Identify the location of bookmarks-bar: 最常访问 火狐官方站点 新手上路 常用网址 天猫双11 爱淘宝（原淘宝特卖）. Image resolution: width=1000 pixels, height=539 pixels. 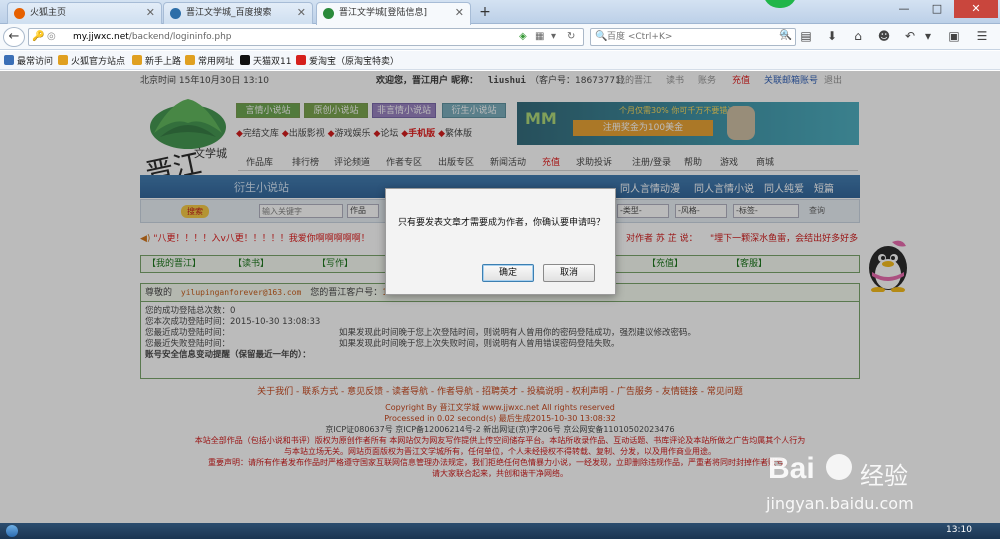
(500, 60).